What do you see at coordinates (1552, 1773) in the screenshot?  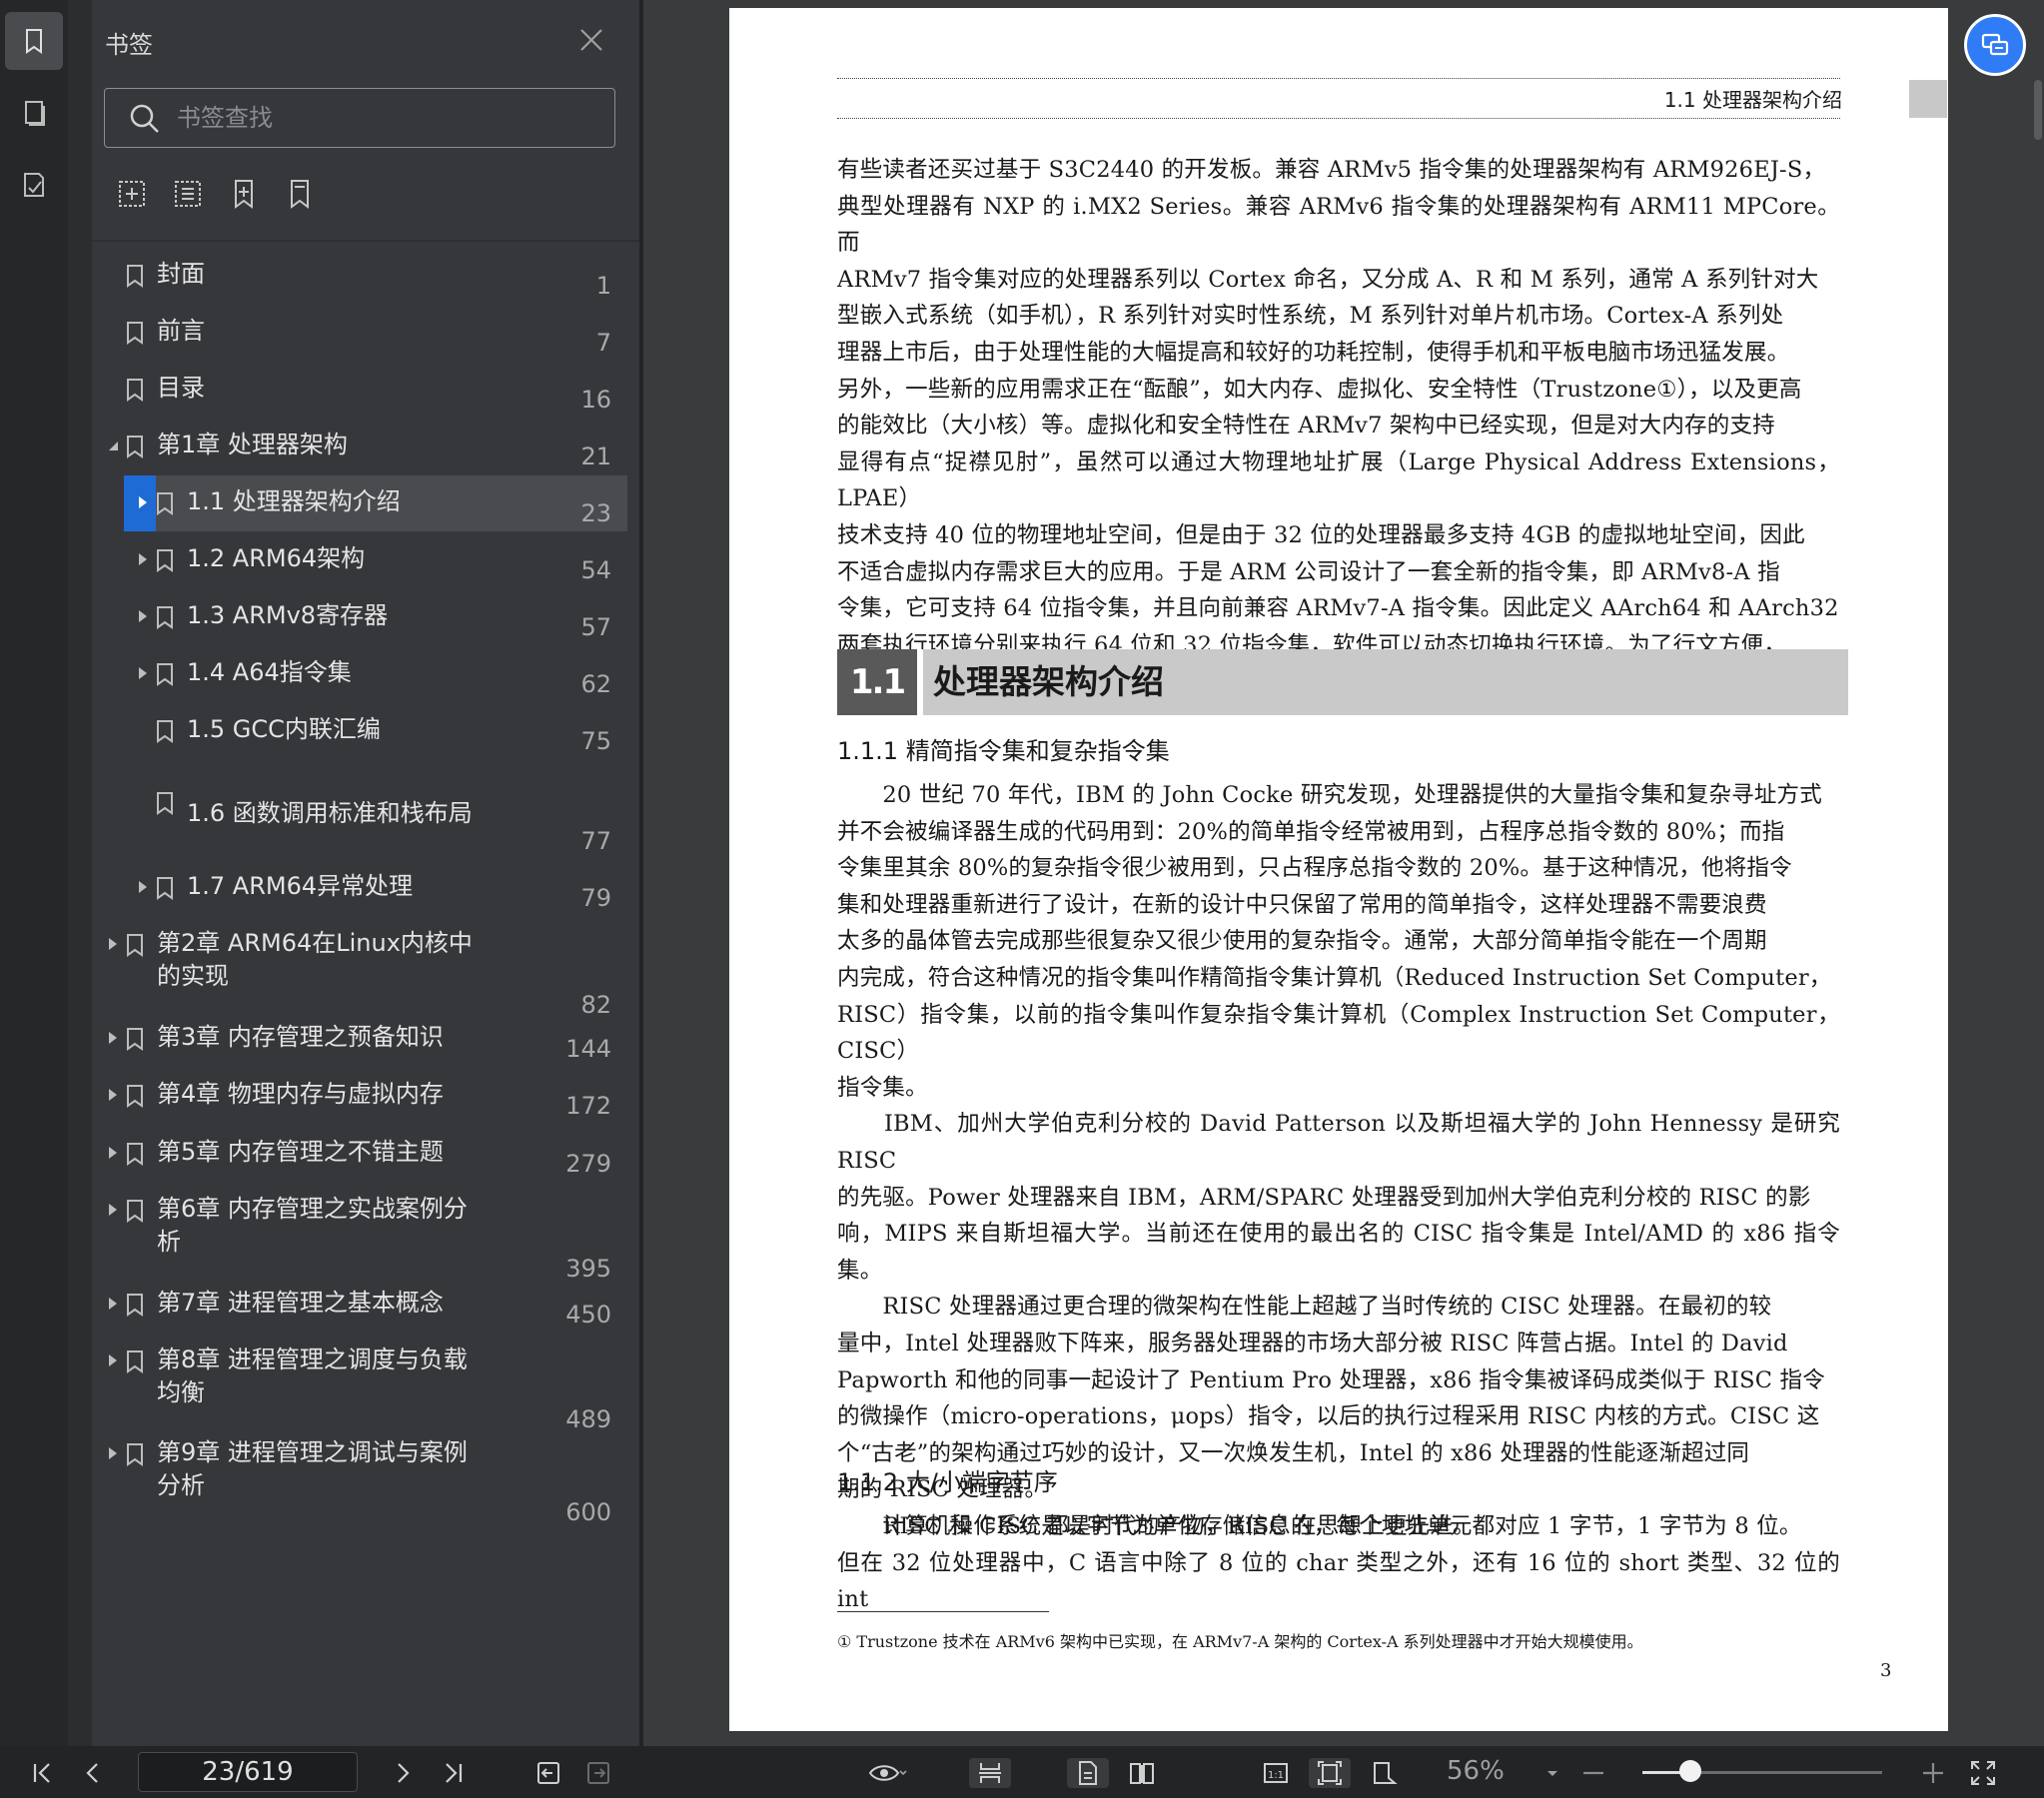 I see `zoom-dropdown` at bounding box center [1552, 1773].